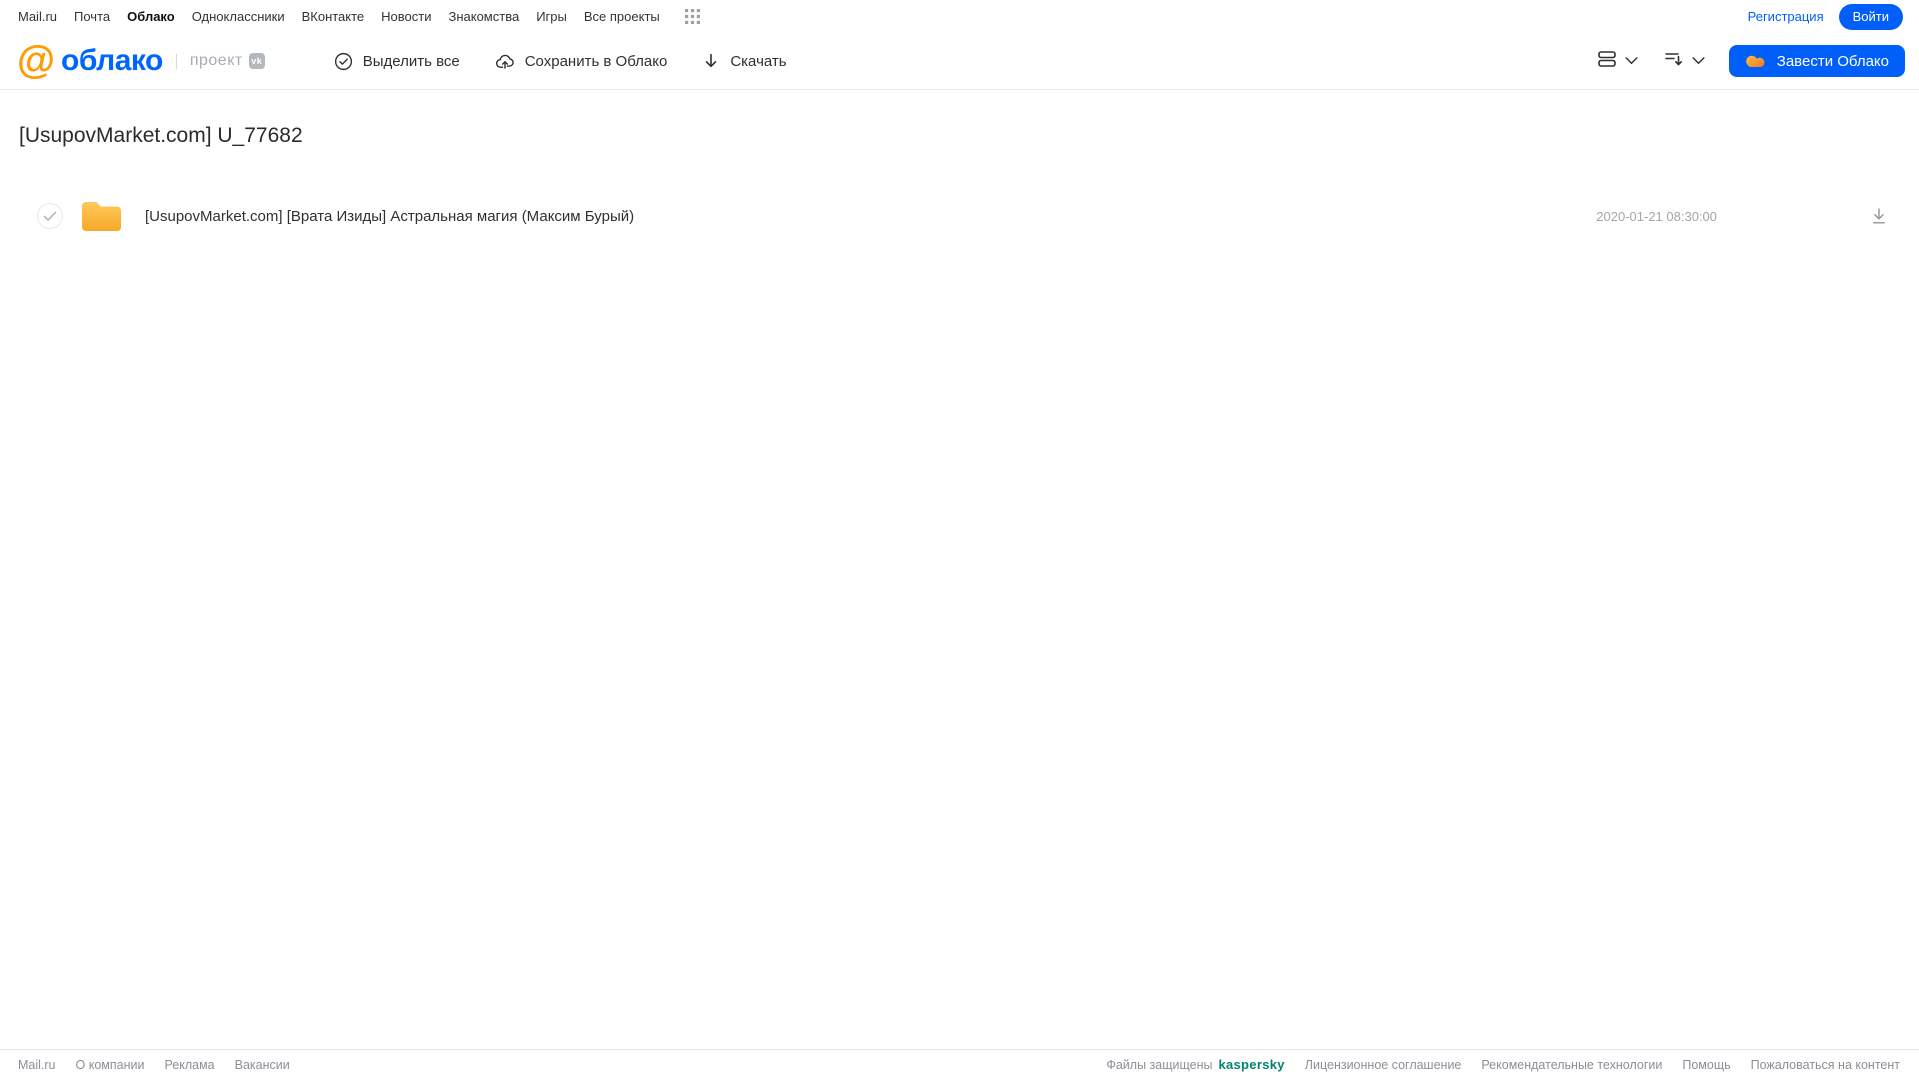 The width and height of the screenshot is (1919, 1079). What do you see at coordinates (551, 16) in the screenshot?
I see `nav-item-igry: Игры` at bounding box center [551, 16].